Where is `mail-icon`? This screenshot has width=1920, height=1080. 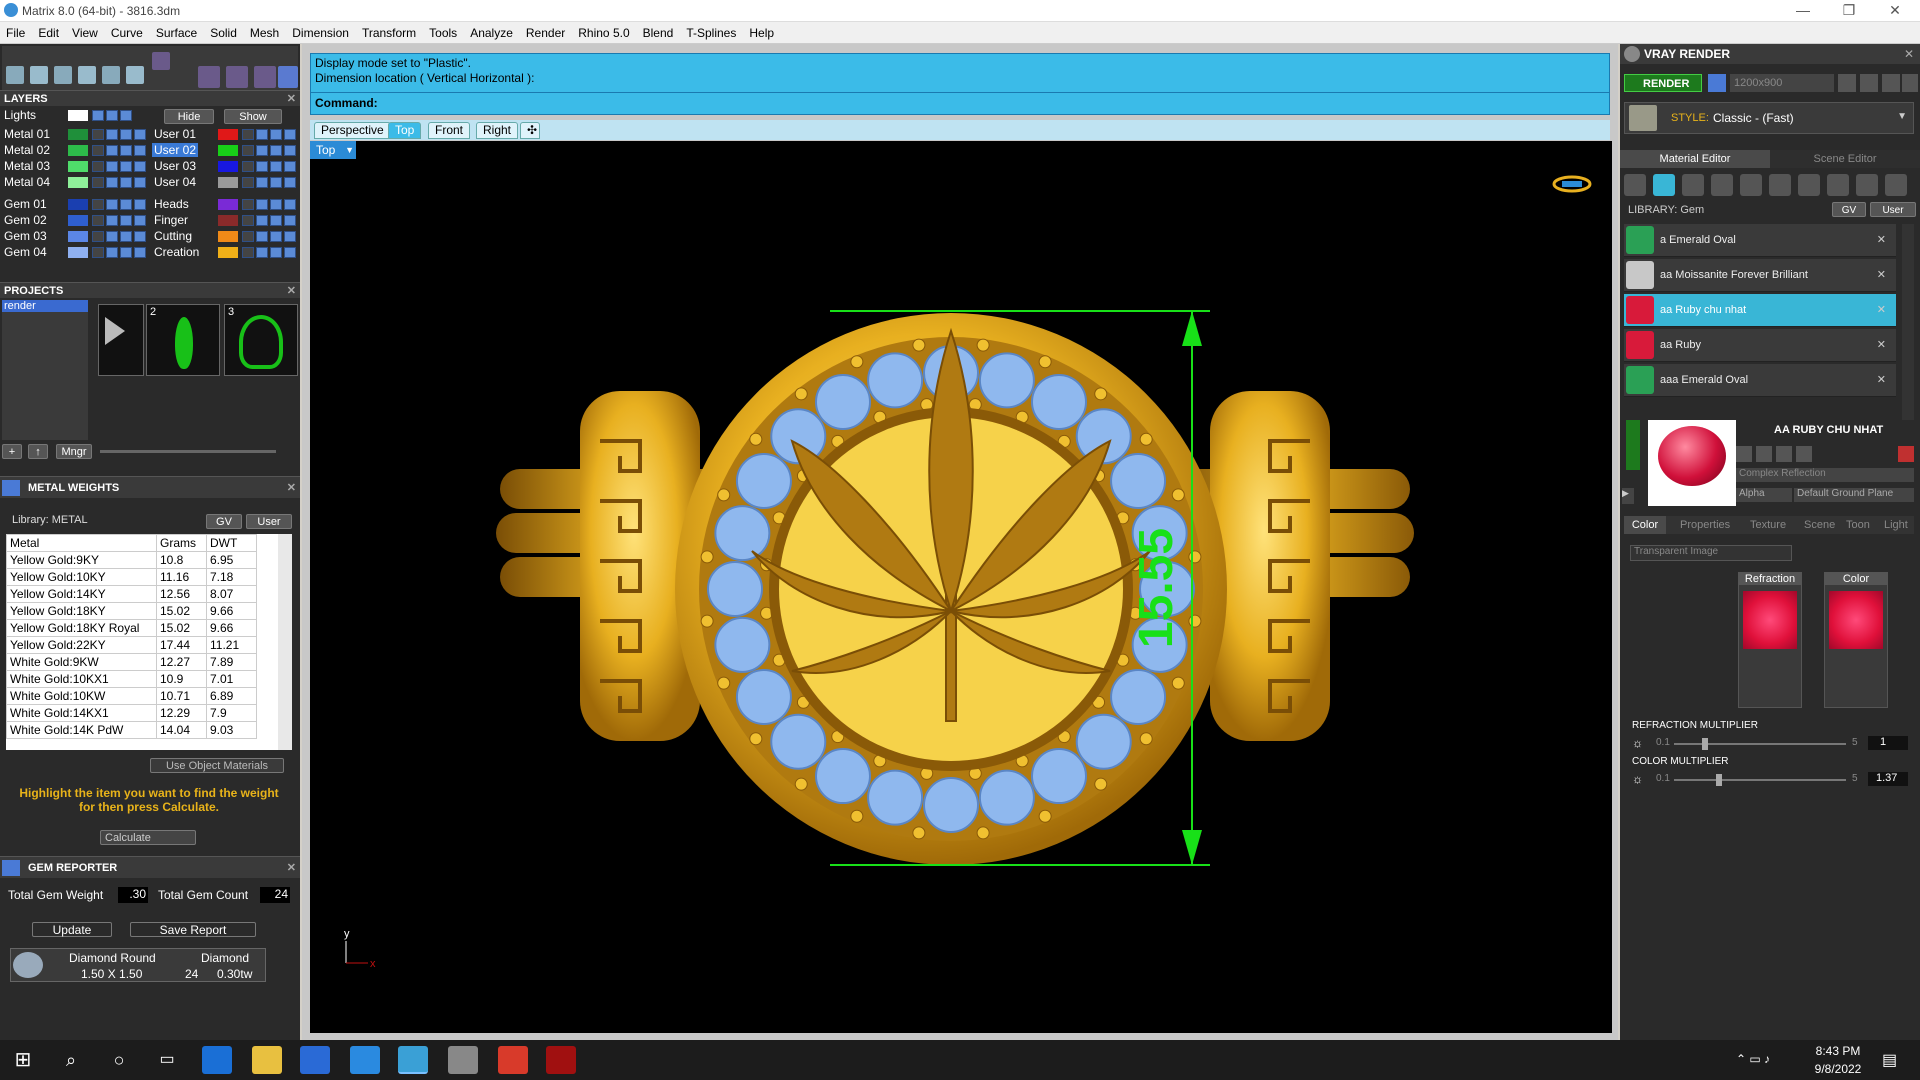 mail-icon is located at coordinates (365, 1060).